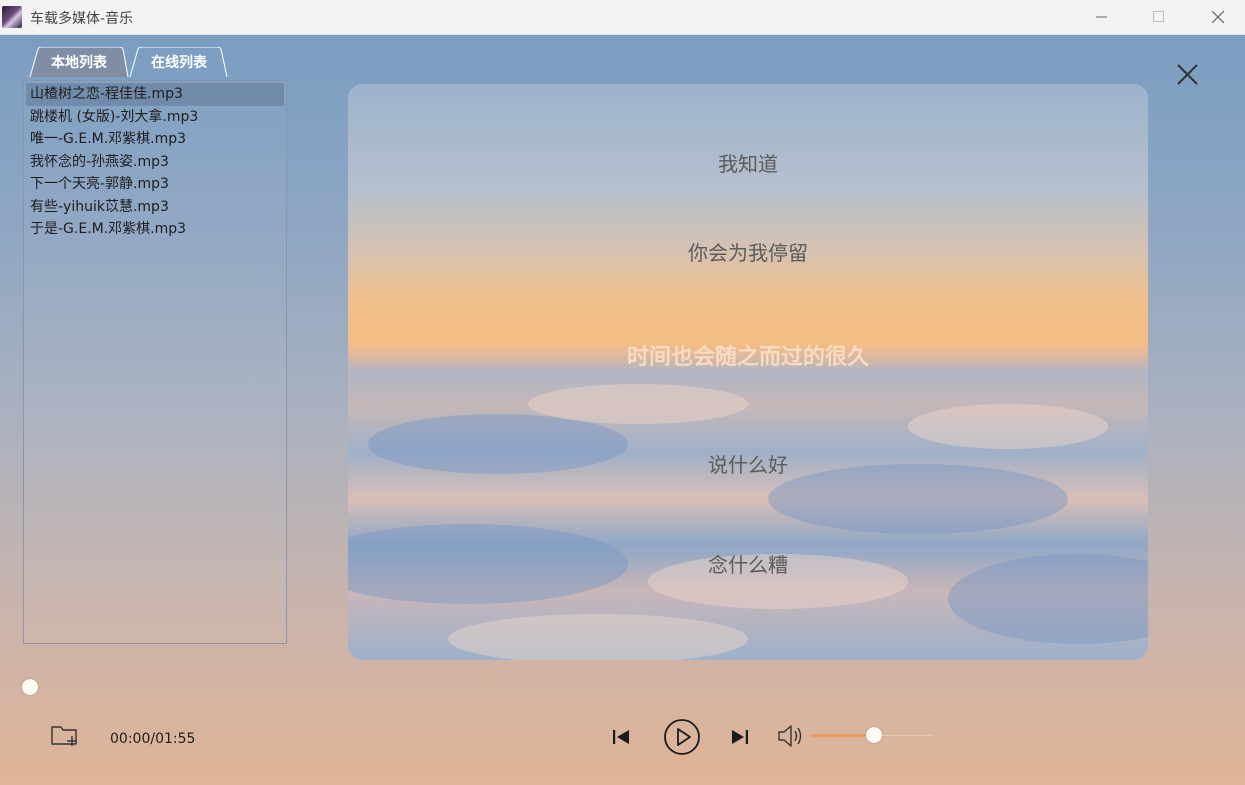  I want to click on playlist-item: 跳楼机 (女版)-刘大拿.mp3, so click(155, 117).